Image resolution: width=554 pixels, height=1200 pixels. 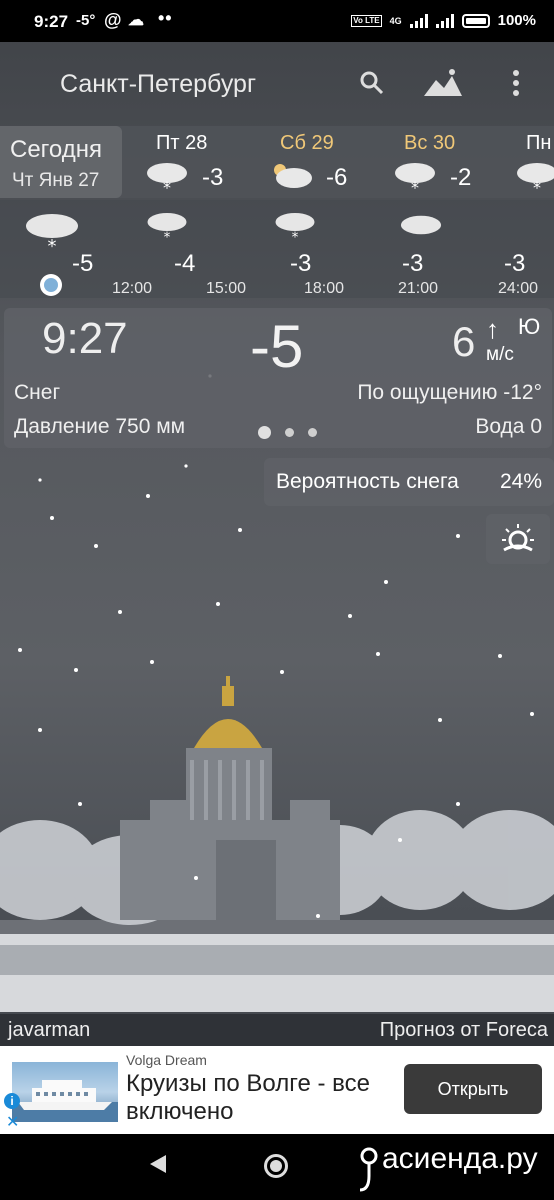 I want to click on photo-credit: javarman, so click(x=49, y=1030).